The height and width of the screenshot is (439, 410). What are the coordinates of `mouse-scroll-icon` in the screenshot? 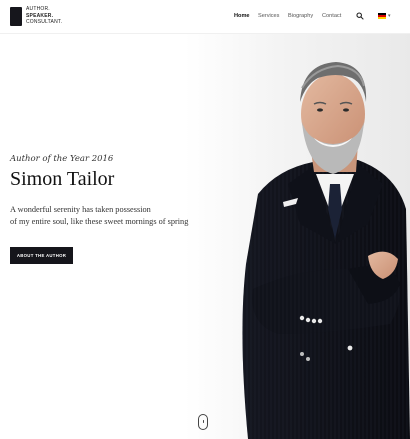 It's located at (203, 421).